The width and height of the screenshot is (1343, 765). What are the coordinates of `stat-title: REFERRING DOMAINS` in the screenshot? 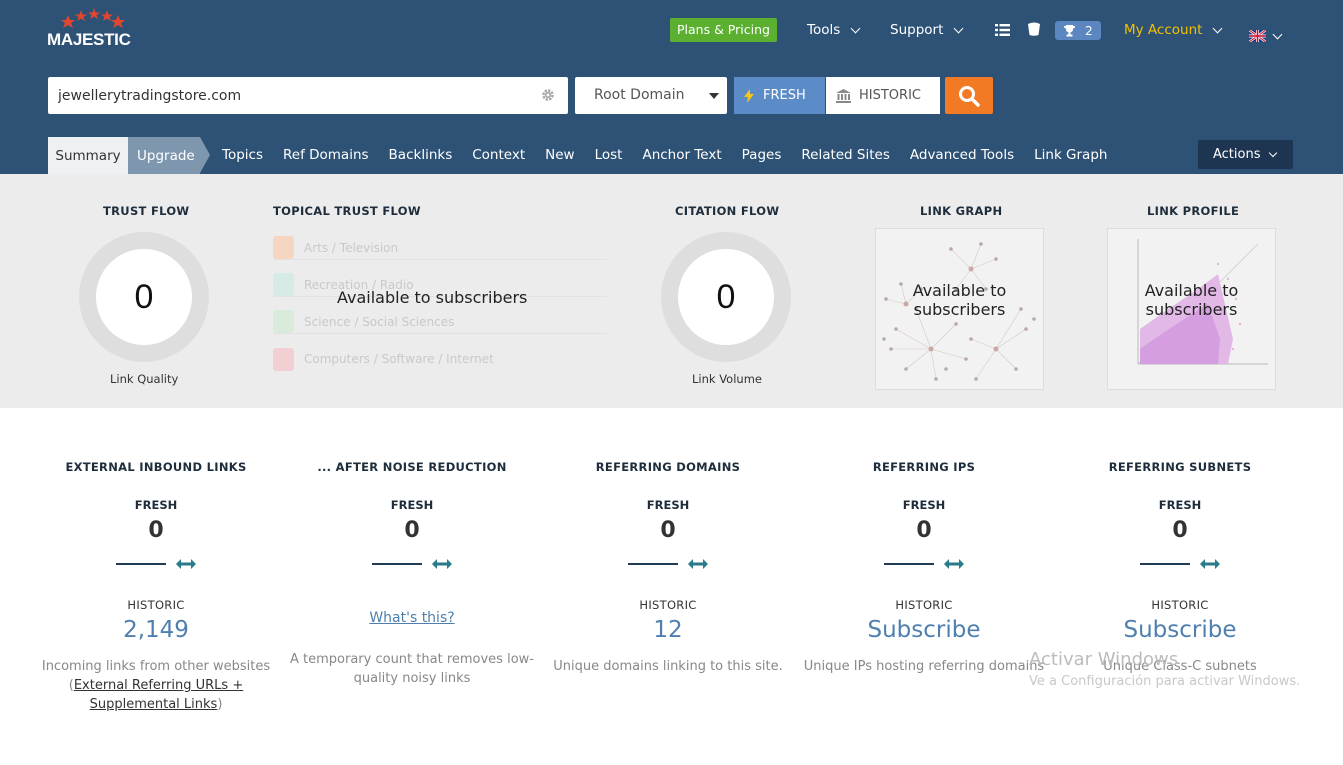 It's located at (668, 467).